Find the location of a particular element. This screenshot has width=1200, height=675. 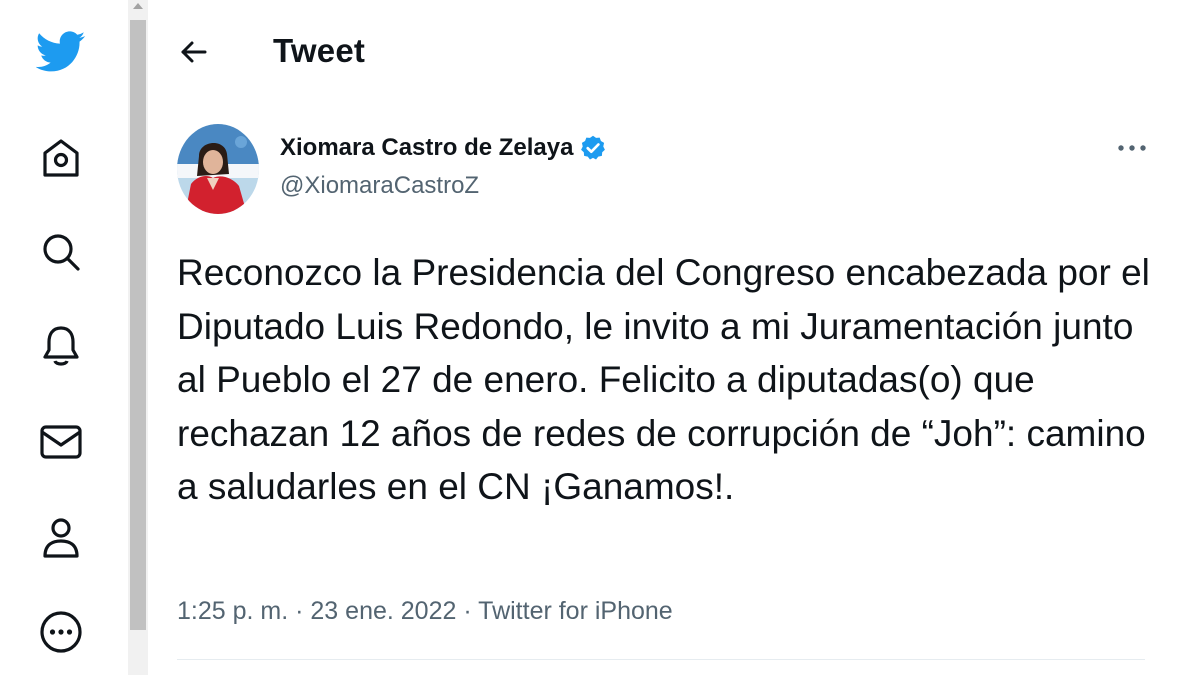

scroll-up-arrow-icon is located at coordinates (138, 6).